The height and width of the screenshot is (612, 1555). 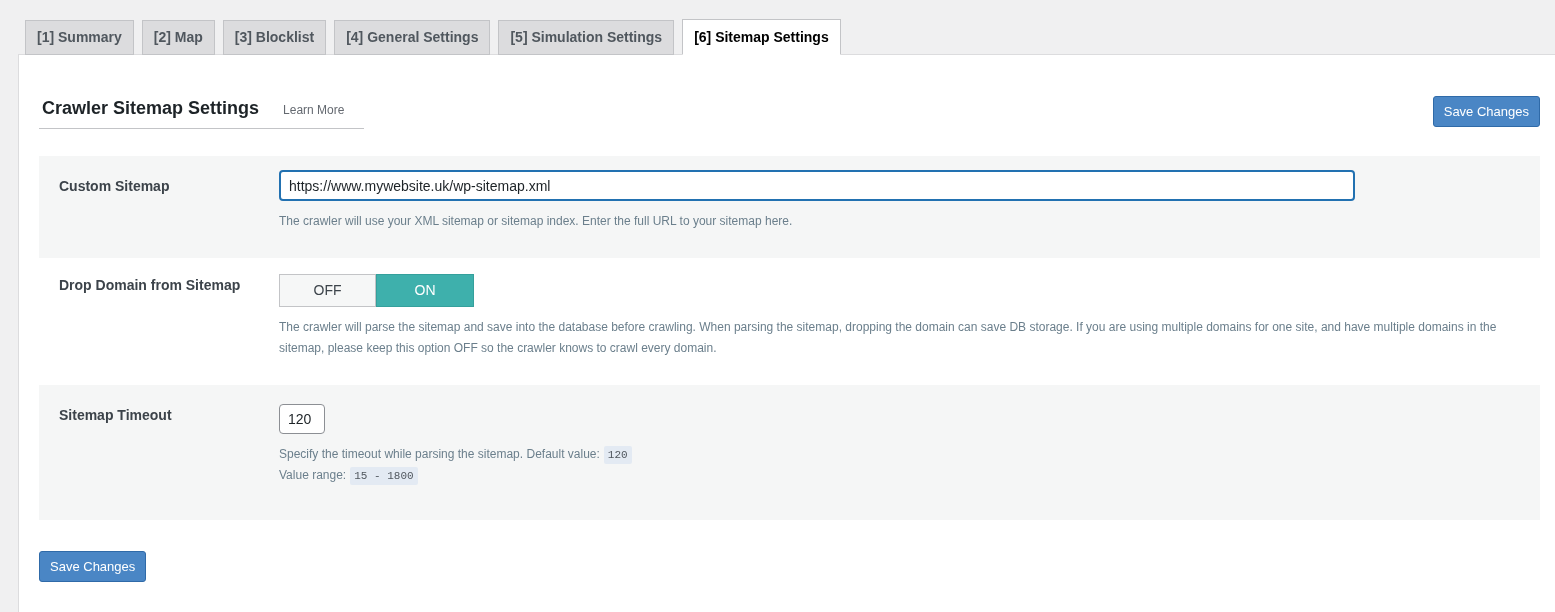 What do you see at coordinates (150, 285) in the screenshot?
I see `setting-label: Drop Domain from Sitemap` at bounding box center [150, 285].